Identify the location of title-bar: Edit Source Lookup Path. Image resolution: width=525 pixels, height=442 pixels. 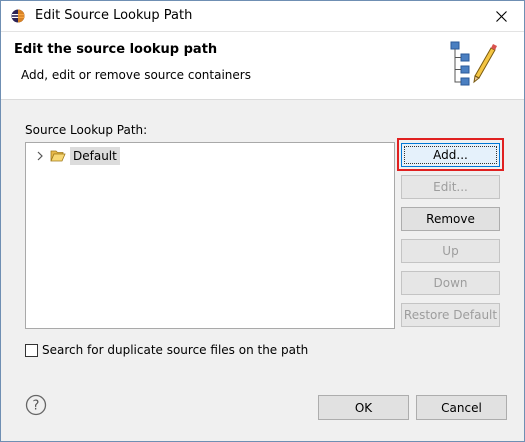
(262, 16).